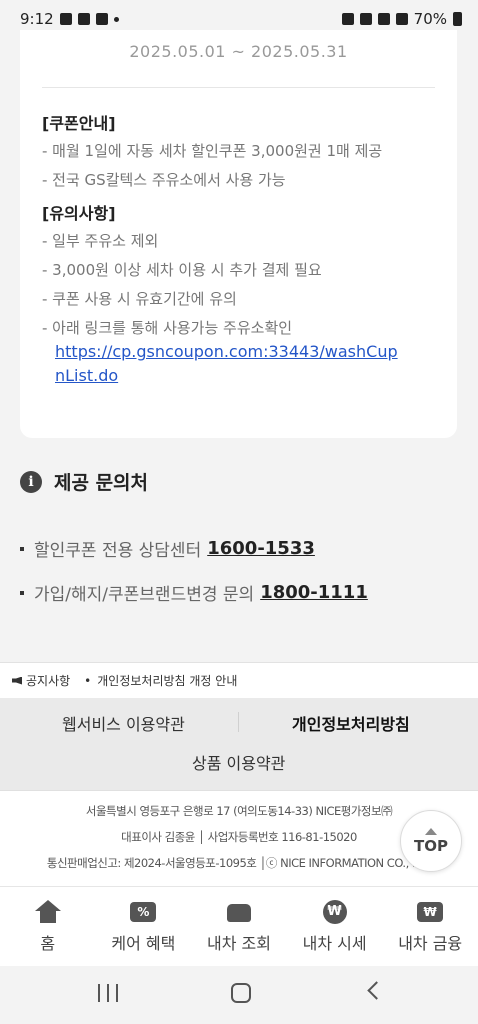 The width and height of the screenshot is (478, 1024). I want to click on company-address: 서울특별시 영등포구 은행로 17 (여의도동14-33) NICE평가정보㈜, so click(239, 811).